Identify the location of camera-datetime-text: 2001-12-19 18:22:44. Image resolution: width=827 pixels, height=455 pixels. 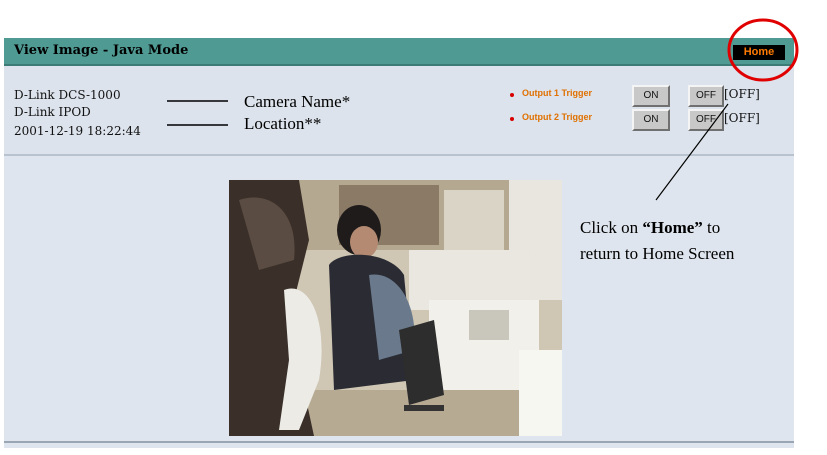
(77, 131).